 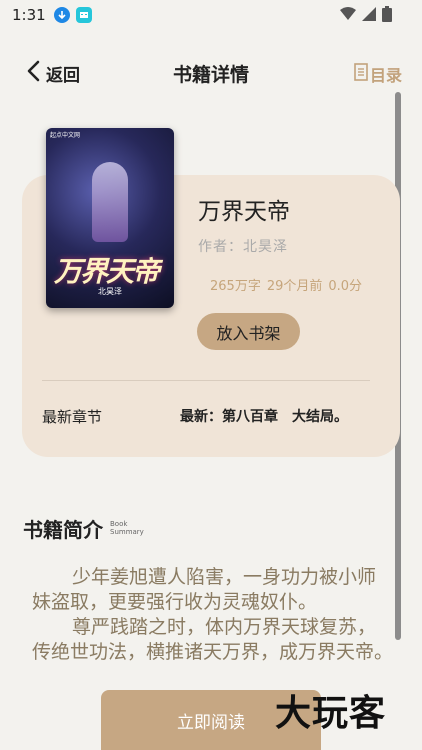 I want to click on word-count: 265万字, so click(x=235, y=286).